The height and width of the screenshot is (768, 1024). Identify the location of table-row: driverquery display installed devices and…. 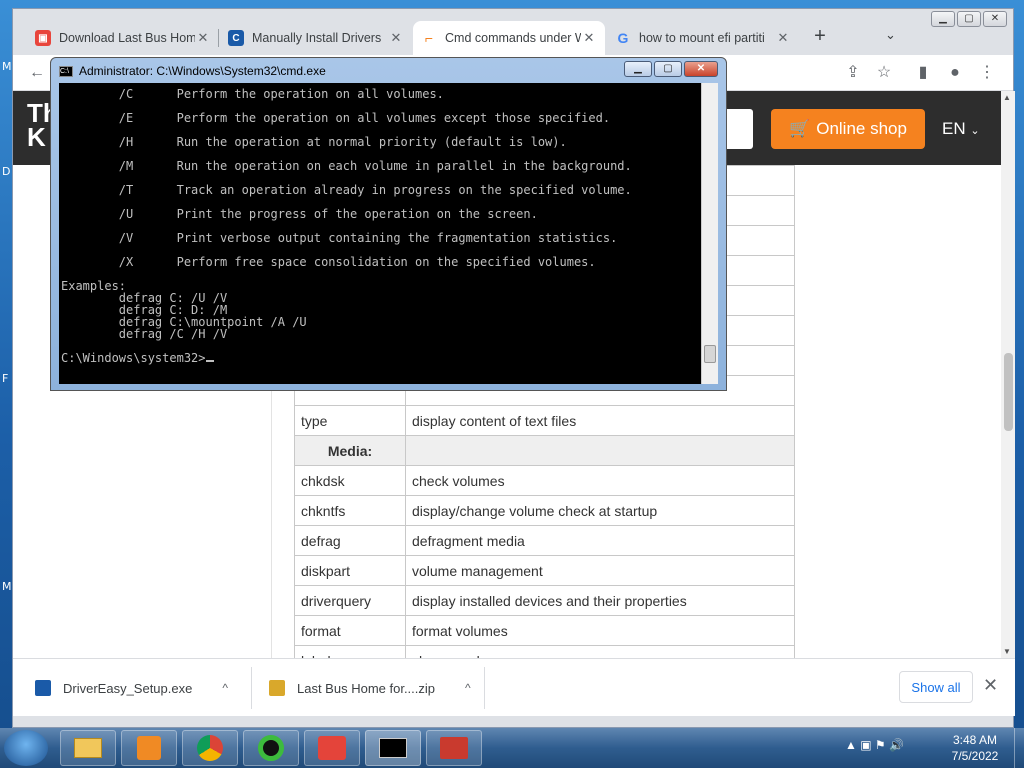
(544, 600).